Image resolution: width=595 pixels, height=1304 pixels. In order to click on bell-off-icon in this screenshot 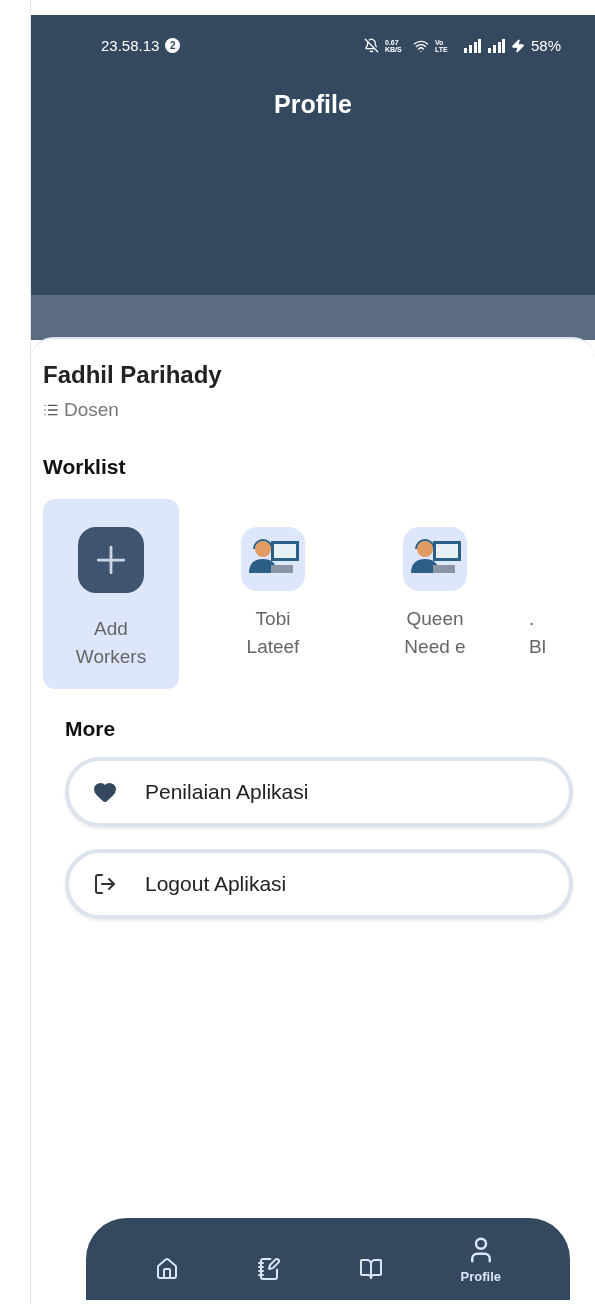, I will do `click(371, 45)`.